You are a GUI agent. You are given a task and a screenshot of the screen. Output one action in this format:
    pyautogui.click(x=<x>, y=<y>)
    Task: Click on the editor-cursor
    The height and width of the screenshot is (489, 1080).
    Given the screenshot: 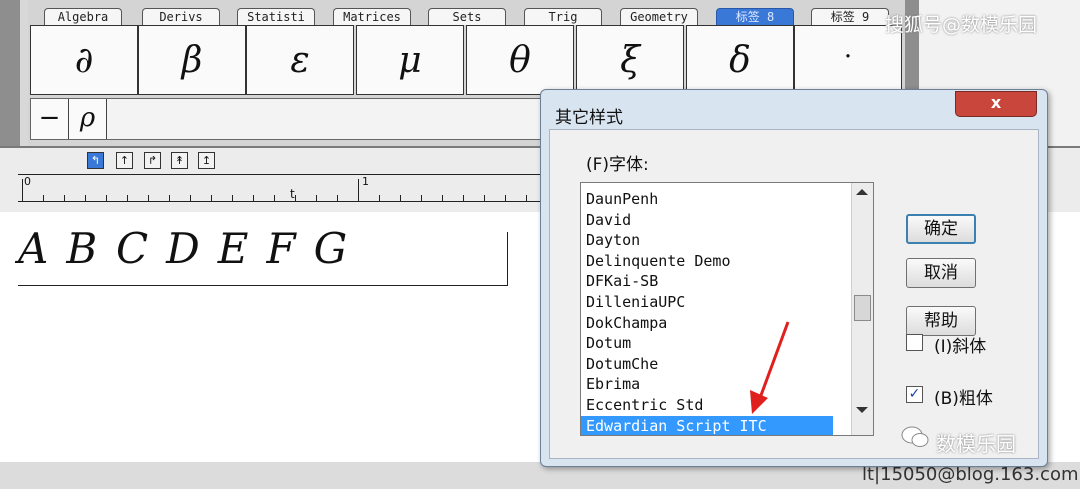 What is the action you would take?
    pyautogui.click(x=507, y=259)
    